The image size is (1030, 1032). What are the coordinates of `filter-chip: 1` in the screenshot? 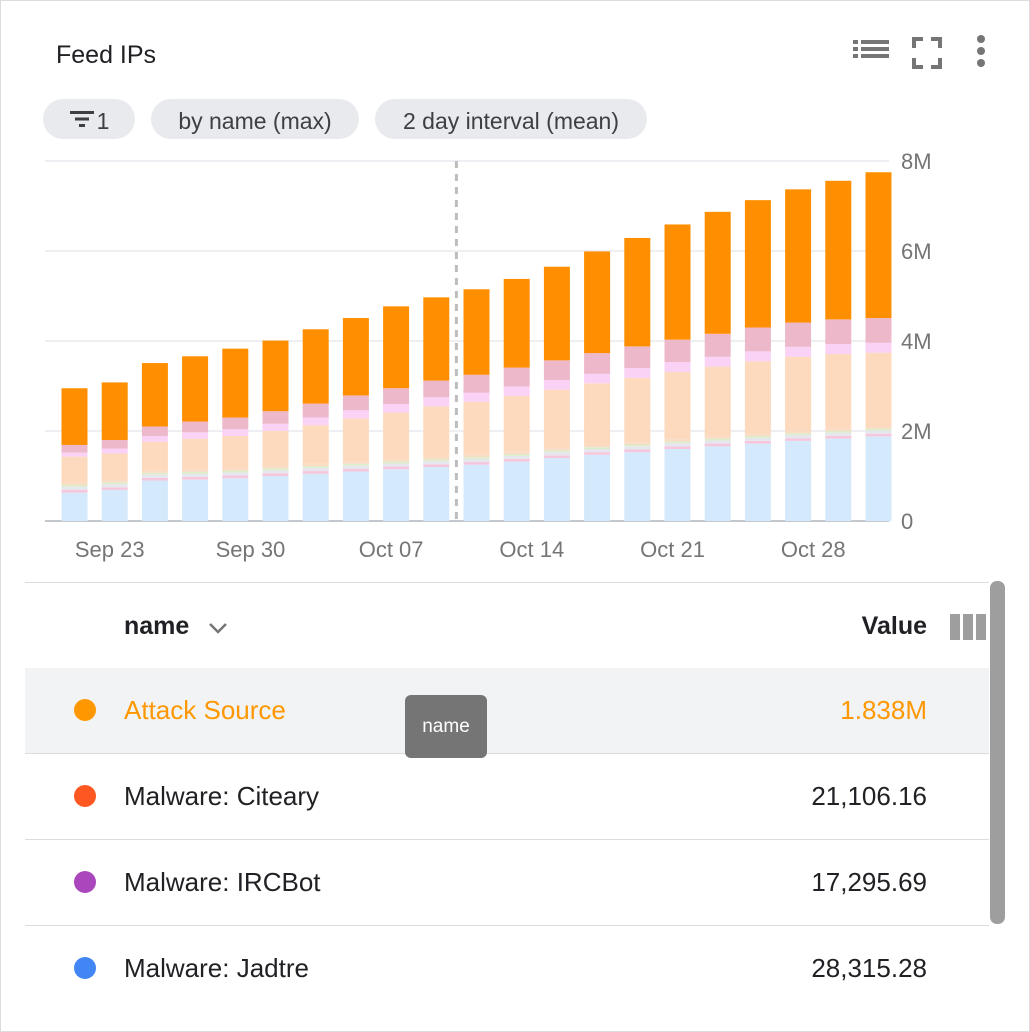 It's located at (89, 119).